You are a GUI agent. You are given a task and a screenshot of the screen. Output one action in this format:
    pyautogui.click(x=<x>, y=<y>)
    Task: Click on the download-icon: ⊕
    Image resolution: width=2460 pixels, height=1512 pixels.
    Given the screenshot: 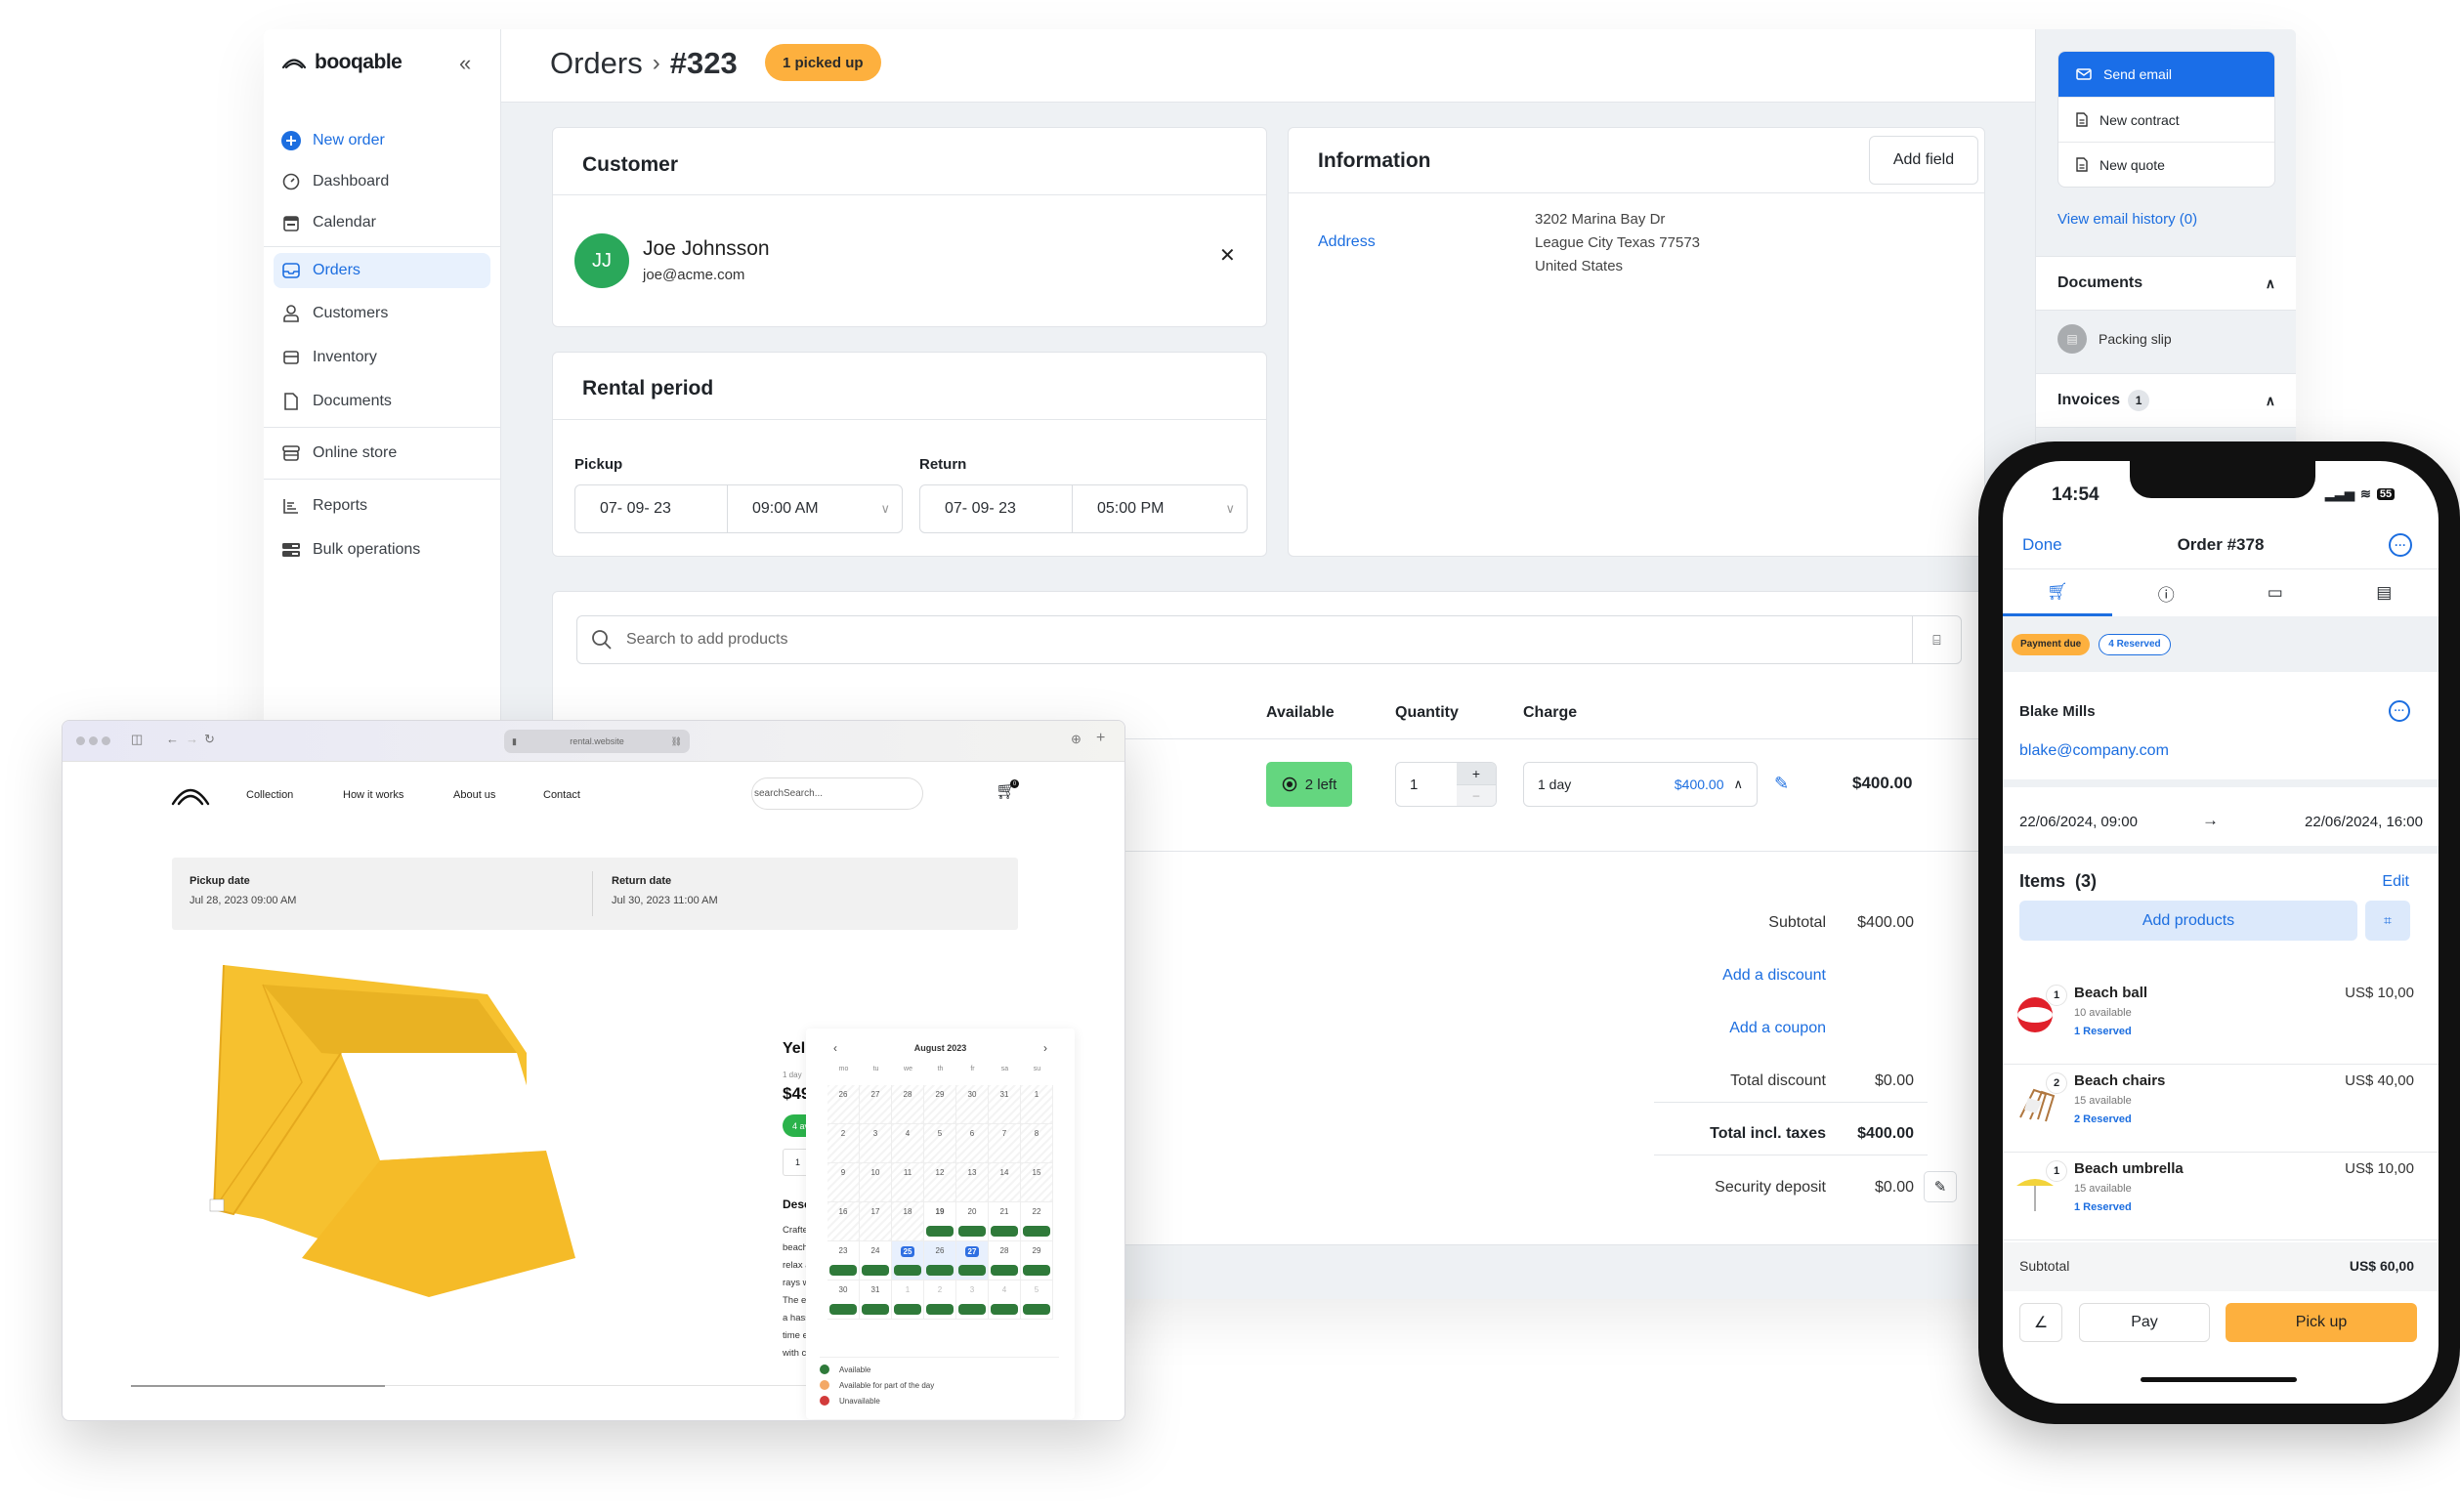 What is the action you would take?
    pyautogui.click(x=1076, y=739)
    